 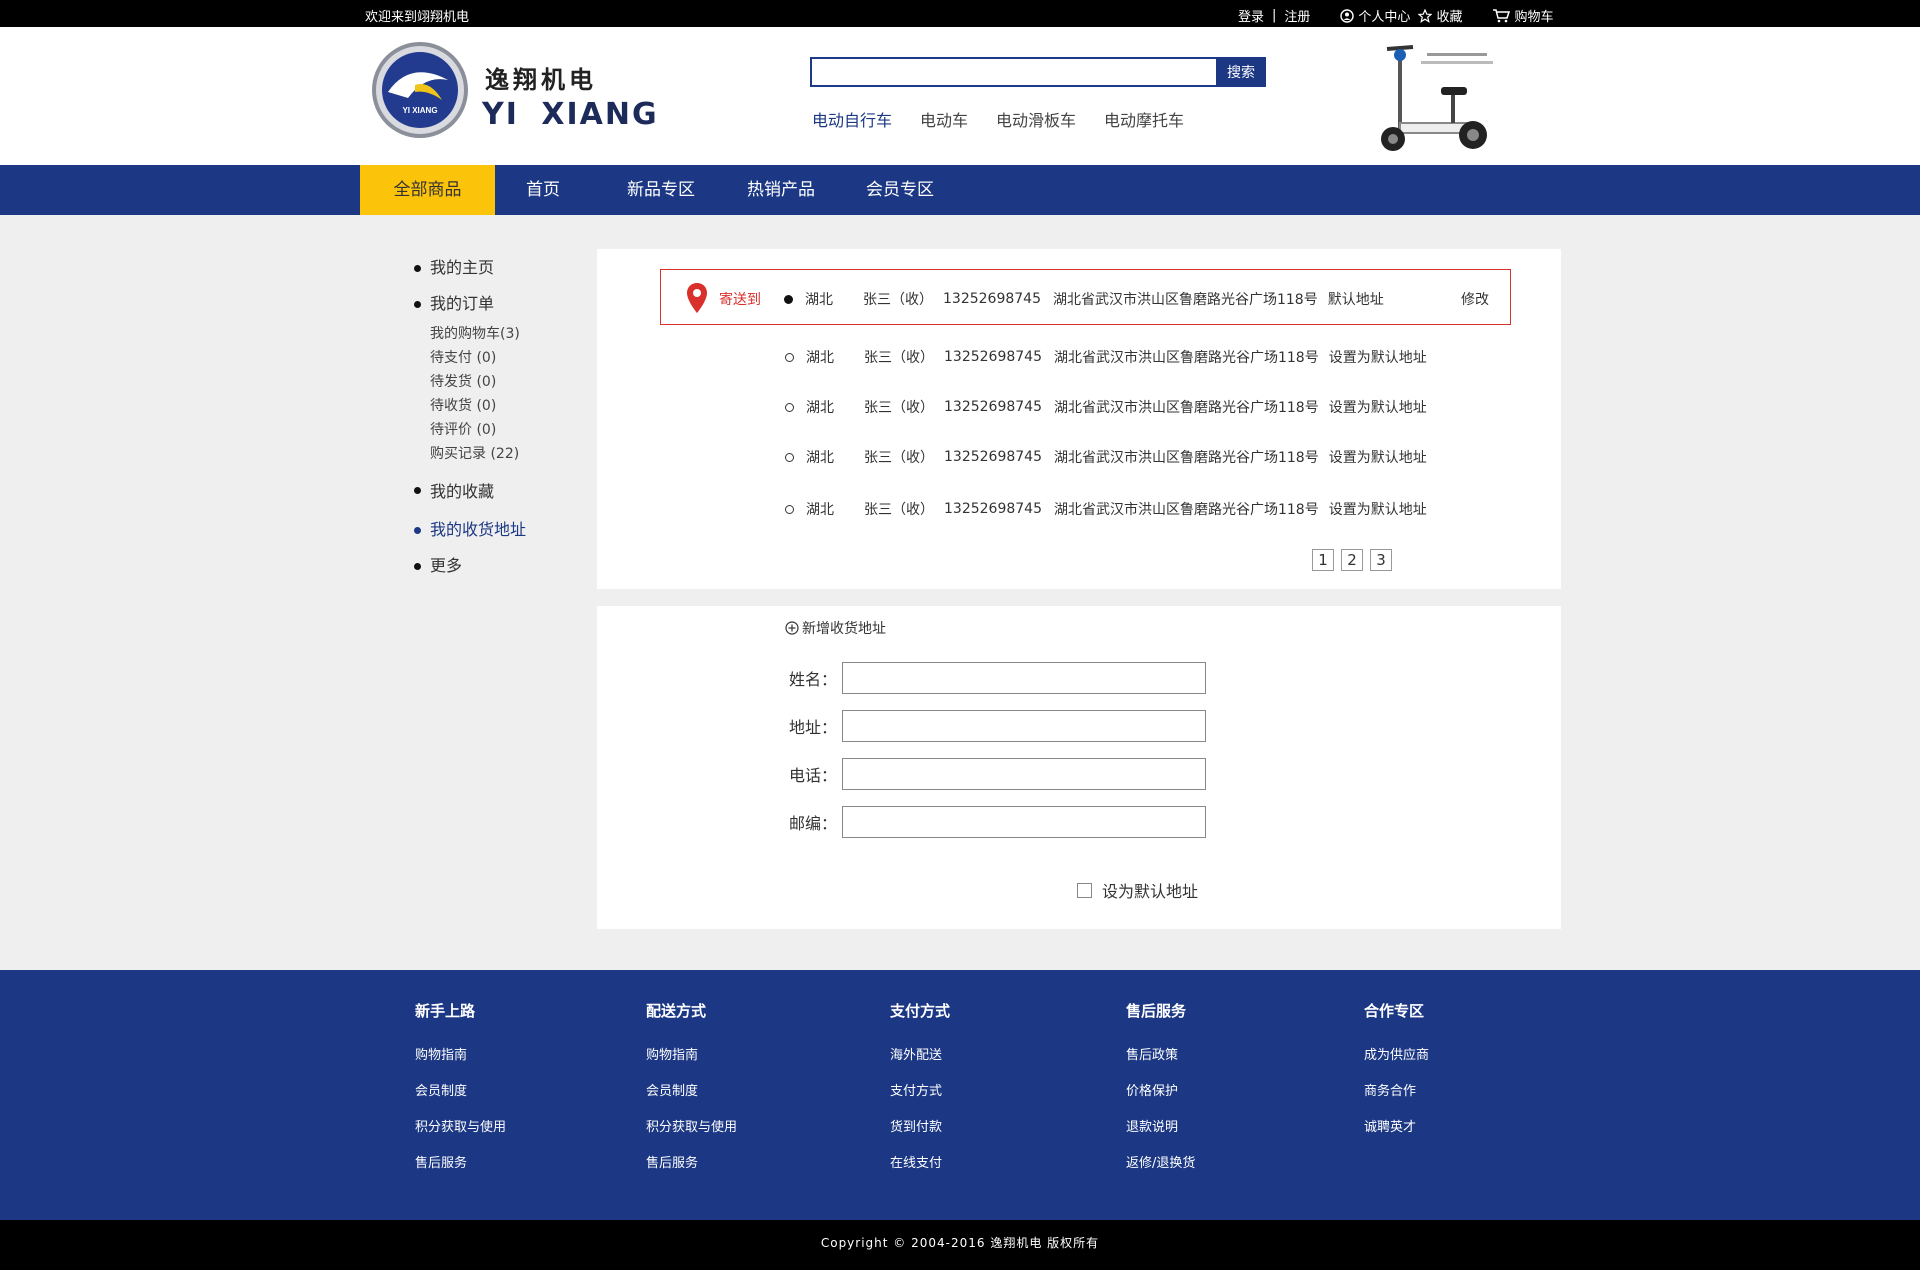 I want to click on plus-circle-icon, so click(x=792, y=628).